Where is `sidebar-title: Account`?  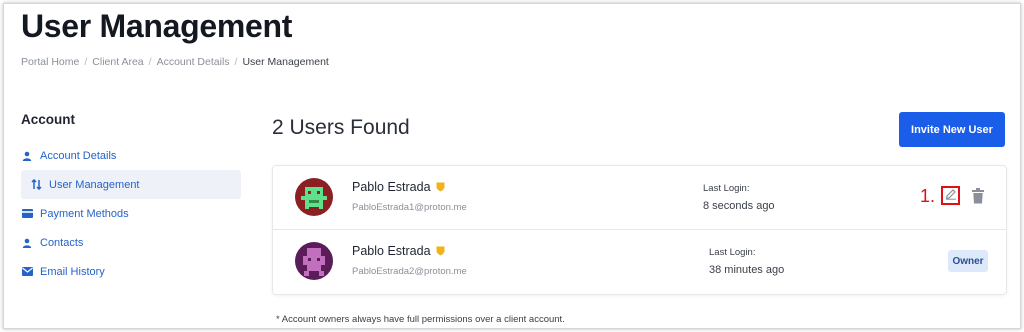 sidebar-title: Account is located at coordinates (48, 119).